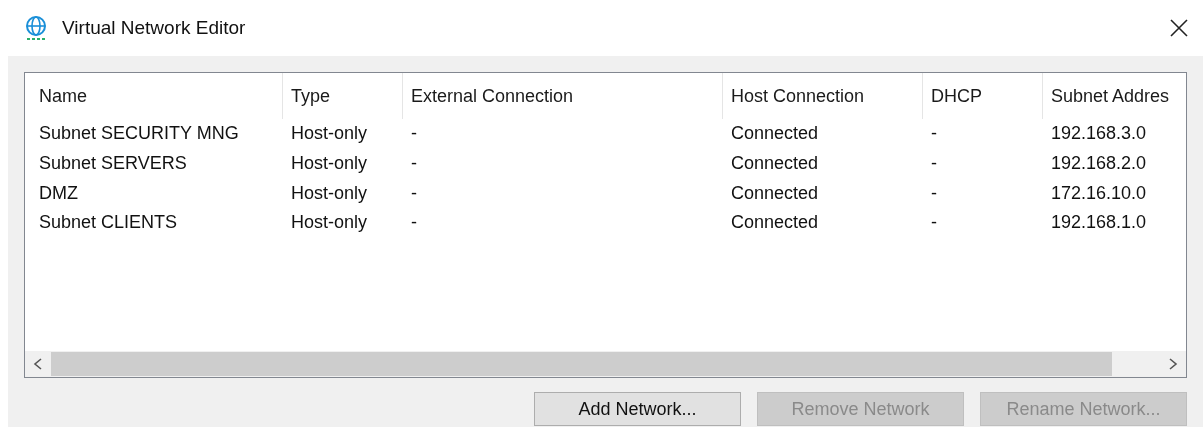 The width and height of the screenshot is (1203, 427). I want to click on close-icon, so click(1179, 28).